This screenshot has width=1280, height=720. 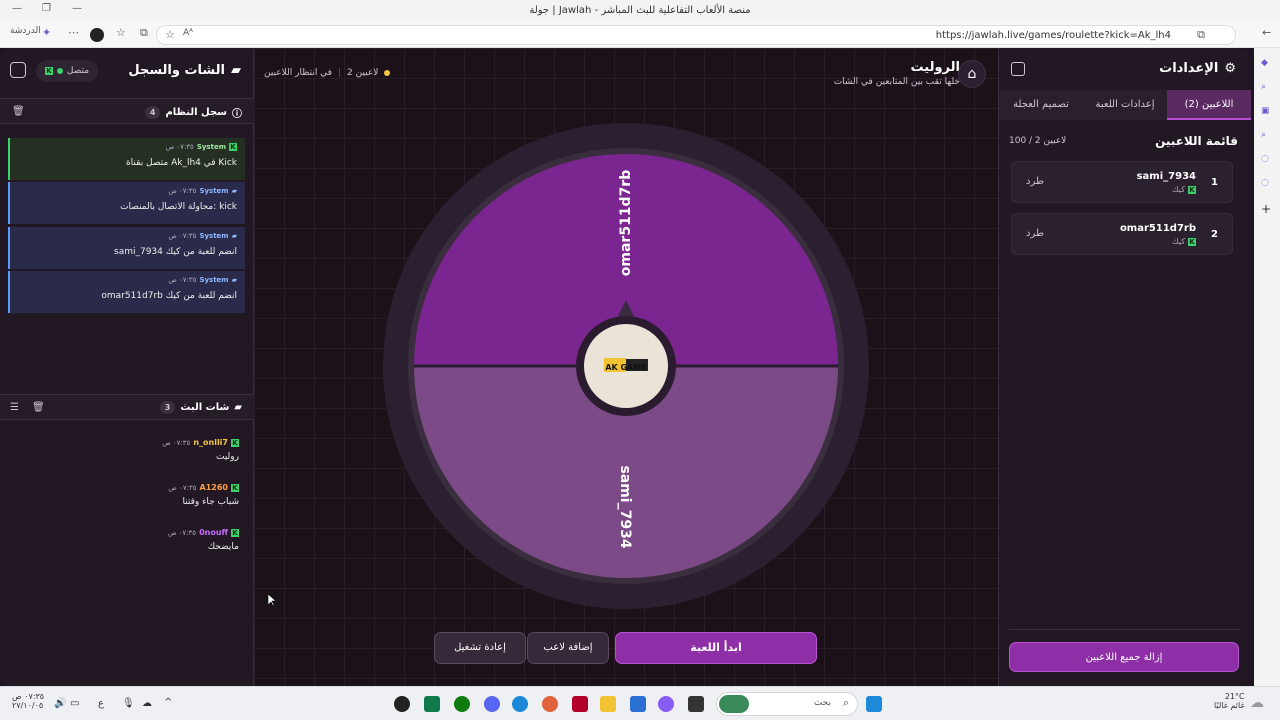 I want to click on xbox-icon, so click(x=462, y=704).